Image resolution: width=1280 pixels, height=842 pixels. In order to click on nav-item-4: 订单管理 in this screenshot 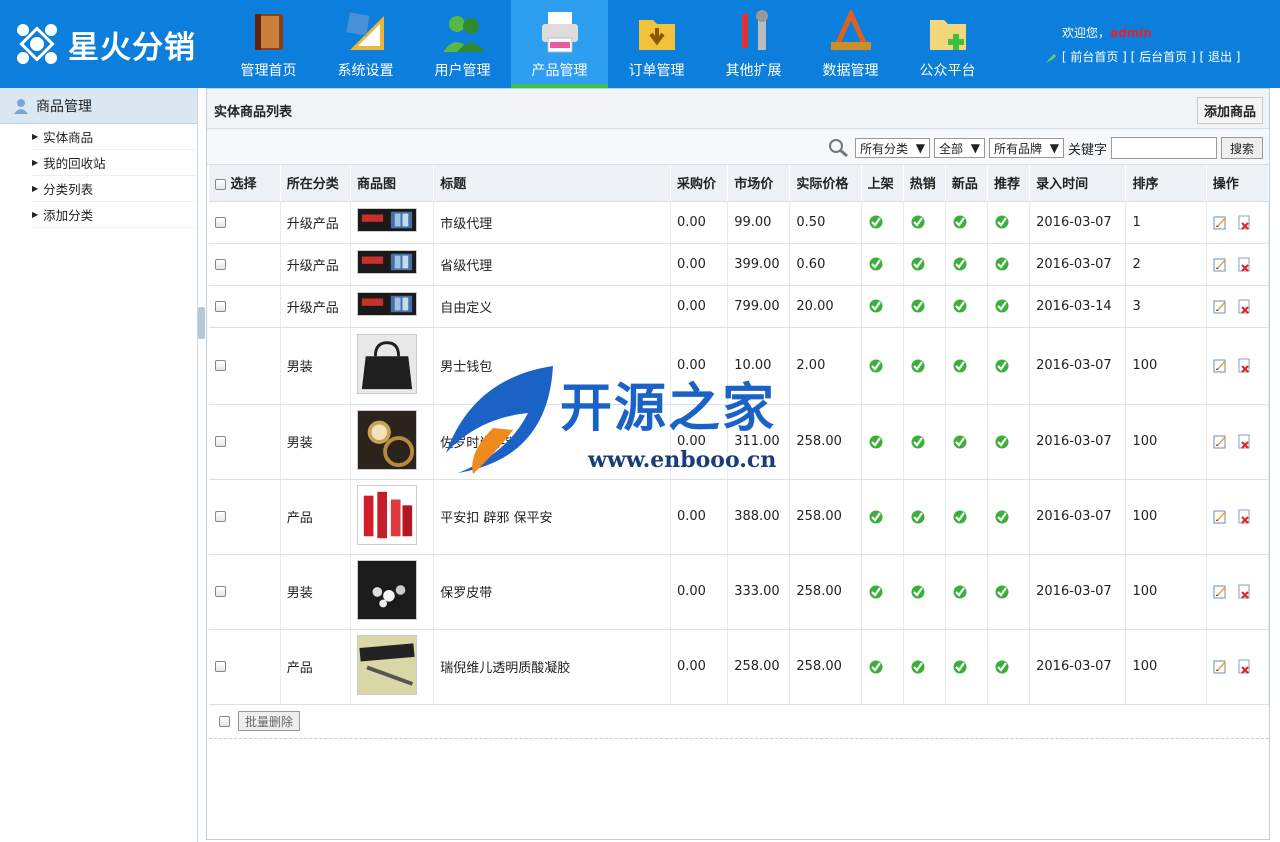, I will do `click(656, 44)`.